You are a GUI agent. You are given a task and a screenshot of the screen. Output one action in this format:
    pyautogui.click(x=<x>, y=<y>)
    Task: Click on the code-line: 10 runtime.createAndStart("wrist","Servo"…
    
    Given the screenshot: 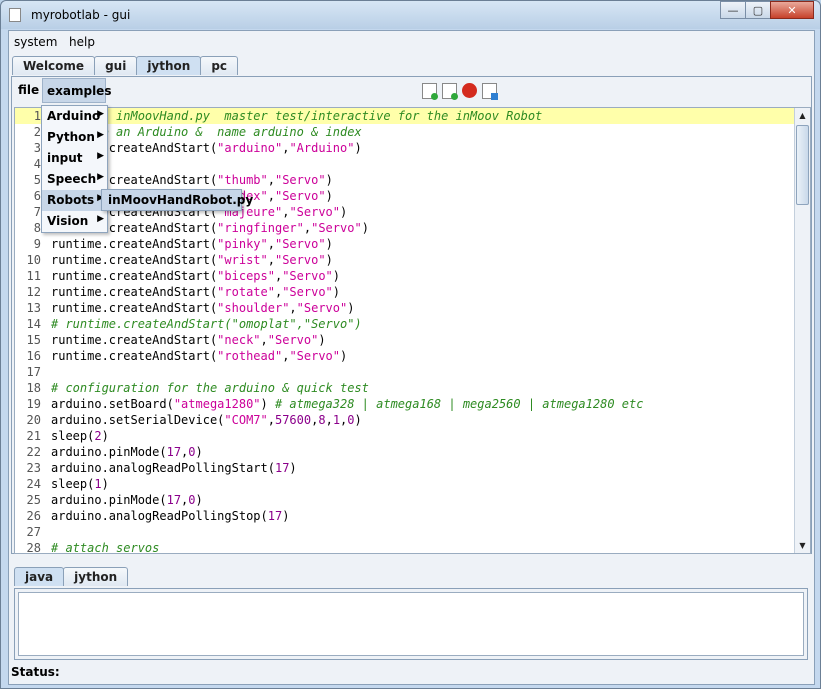 What is the action you would take?
    pyautogui.click(x=405, y=260)
    